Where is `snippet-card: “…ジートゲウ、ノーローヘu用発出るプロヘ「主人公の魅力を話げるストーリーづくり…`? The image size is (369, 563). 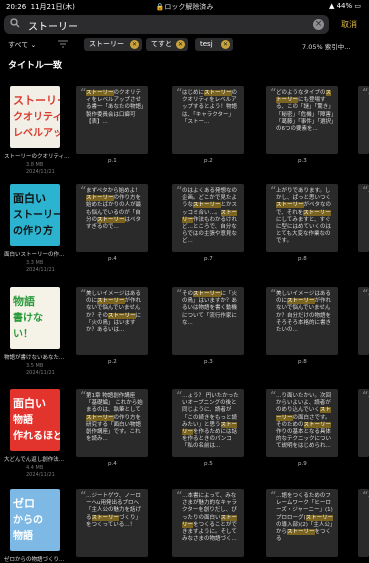
snippet-card: “…ジートゲウ、ノーローヘu用発出るプロヘ「主人公の魅力を話げるストーリーづくり… is located at coordinates (112, 523).